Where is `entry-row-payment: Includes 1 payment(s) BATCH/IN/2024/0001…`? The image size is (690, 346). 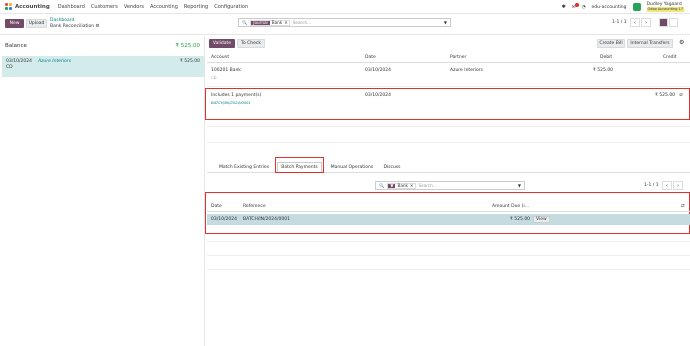
entry-row-payment: Includes 1 payment(s) BATCH/IN/2024/0001… is located at coordinates (448, 101).